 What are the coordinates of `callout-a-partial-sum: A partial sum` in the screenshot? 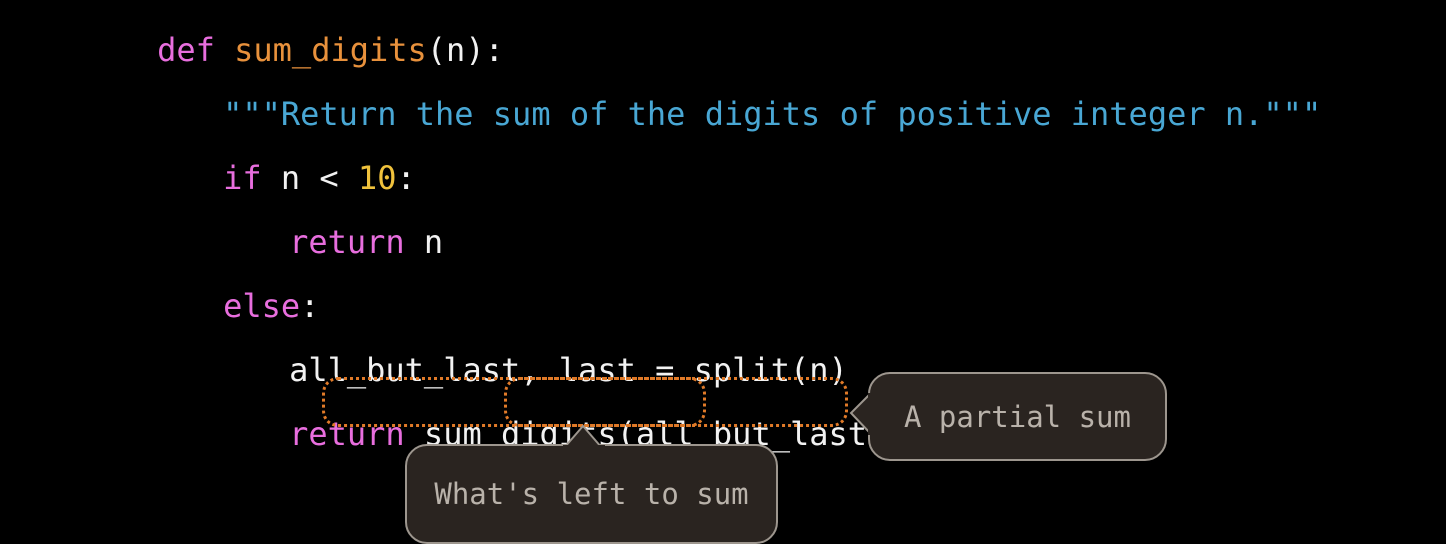 It's located at (1017, 416).